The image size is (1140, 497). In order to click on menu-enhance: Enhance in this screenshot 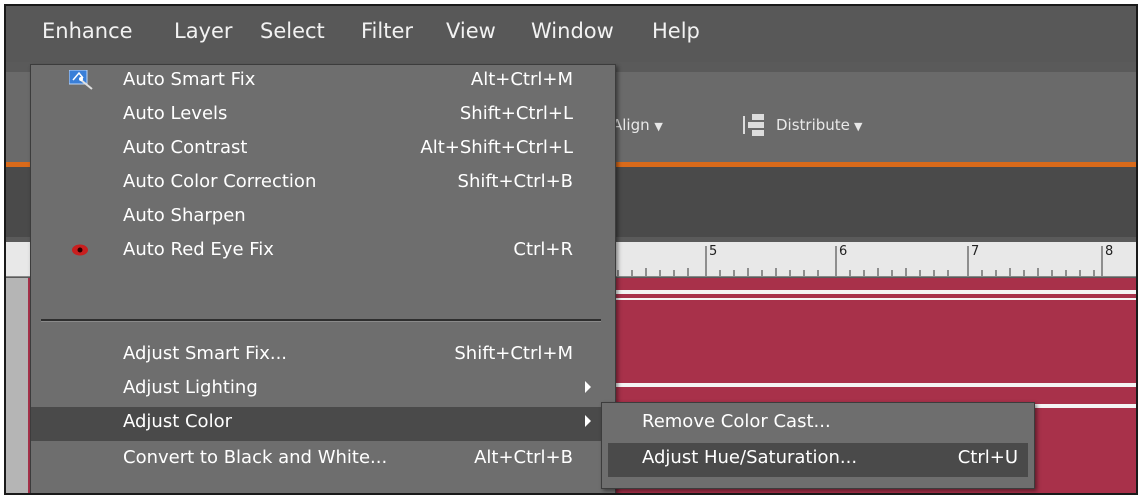, I will do `click(87, 31)`.